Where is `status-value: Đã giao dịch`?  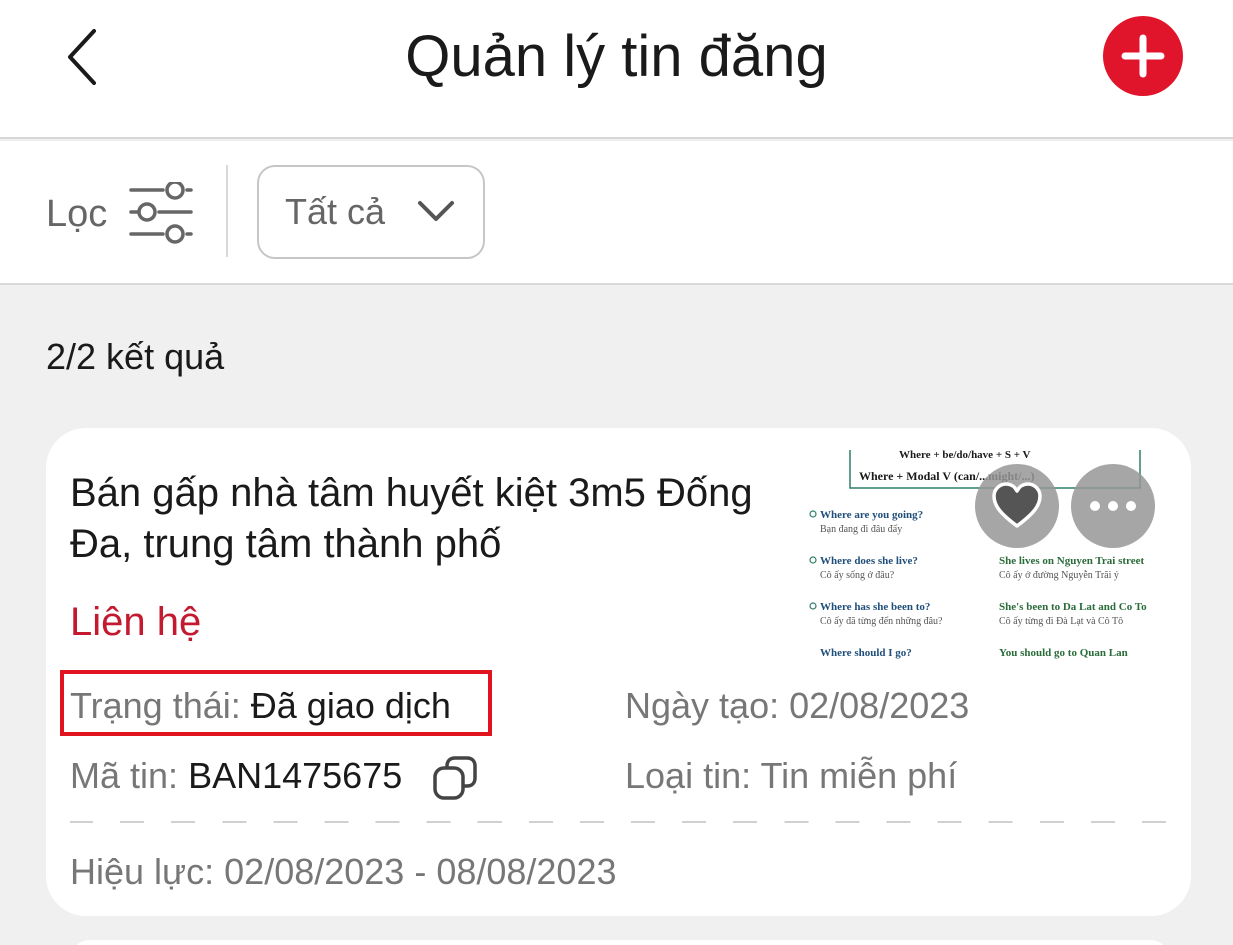
status-value: Đã giao dịch is located at coordinates (350, 705).